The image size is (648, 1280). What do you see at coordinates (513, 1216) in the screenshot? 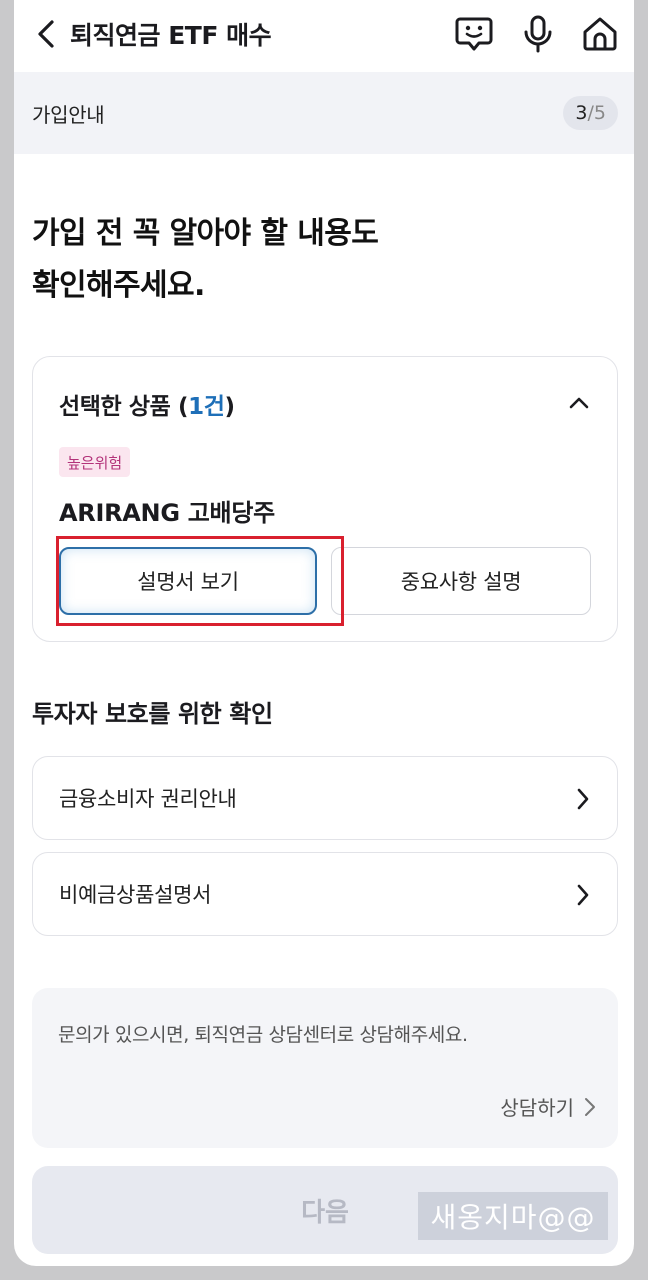
I see `watermark: 새옹지마@@` at bounding box center [513, 1216].